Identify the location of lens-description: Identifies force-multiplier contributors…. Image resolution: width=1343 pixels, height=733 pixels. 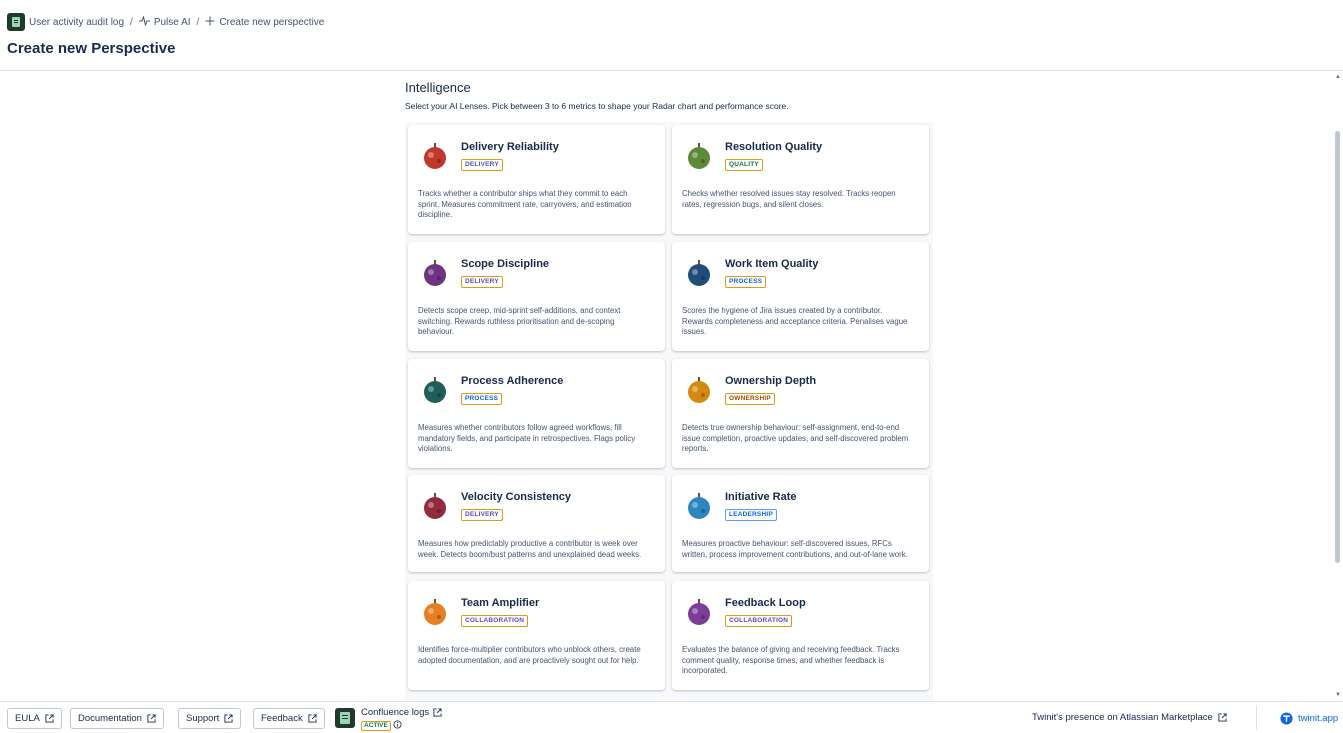
(529, 655).